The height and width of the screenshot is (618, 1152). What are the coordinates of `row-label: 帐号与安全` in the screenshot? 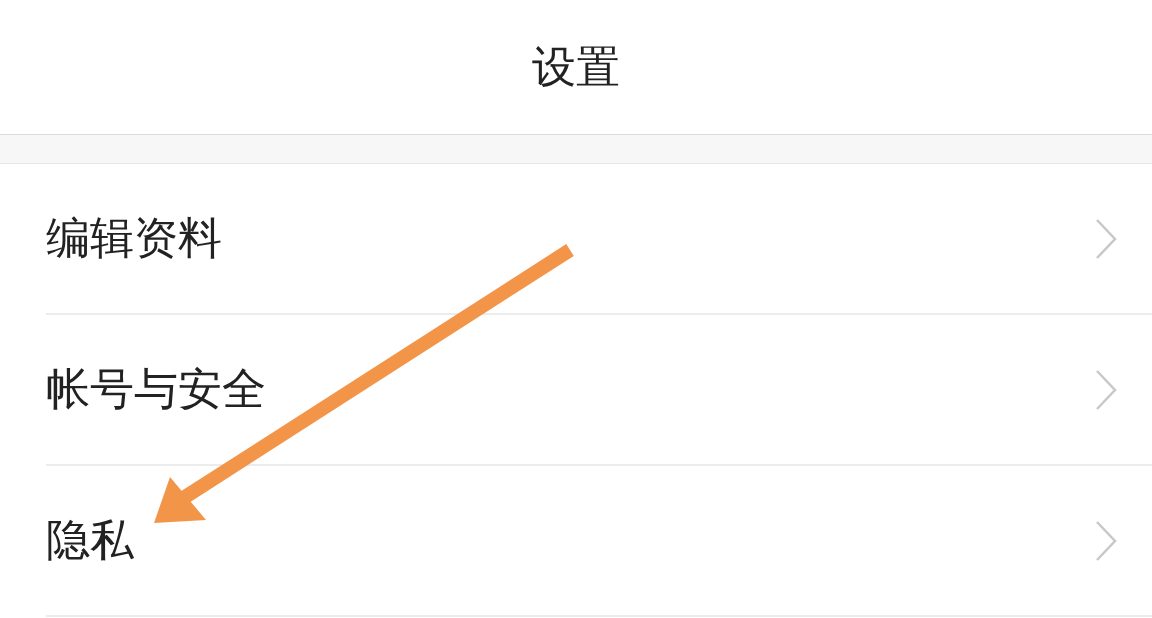 It's located at (156, 389).